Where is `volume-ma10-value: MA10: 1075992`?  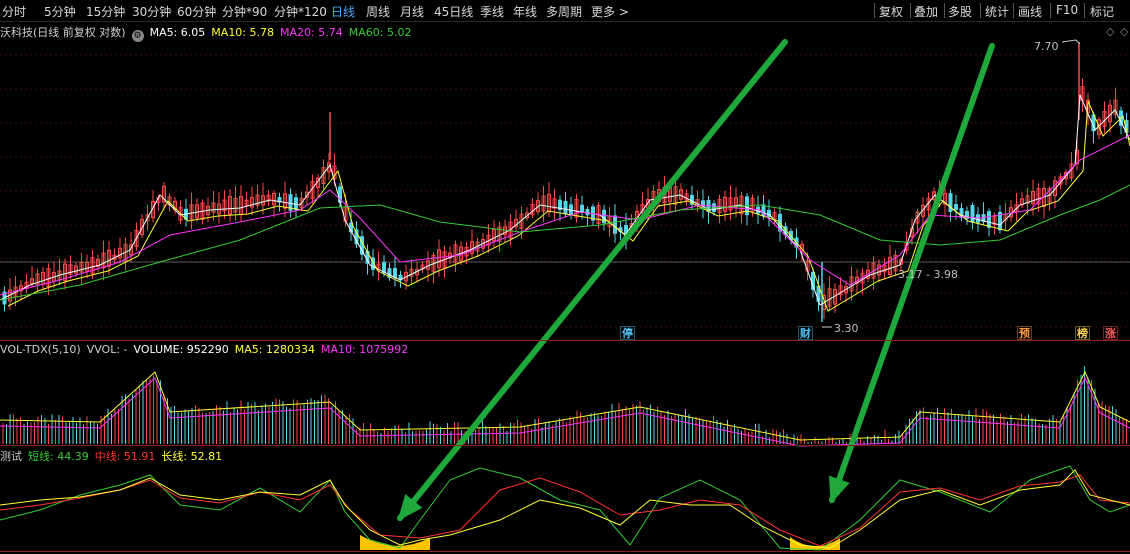
volume-ma10-value: MA10: 1075992 is located at coordinates (365, 349).